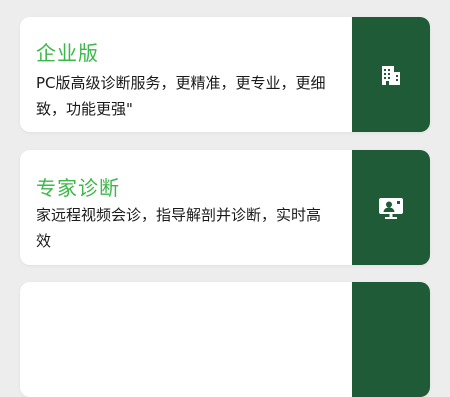  I want to click on building-icon, so click(391, 75).